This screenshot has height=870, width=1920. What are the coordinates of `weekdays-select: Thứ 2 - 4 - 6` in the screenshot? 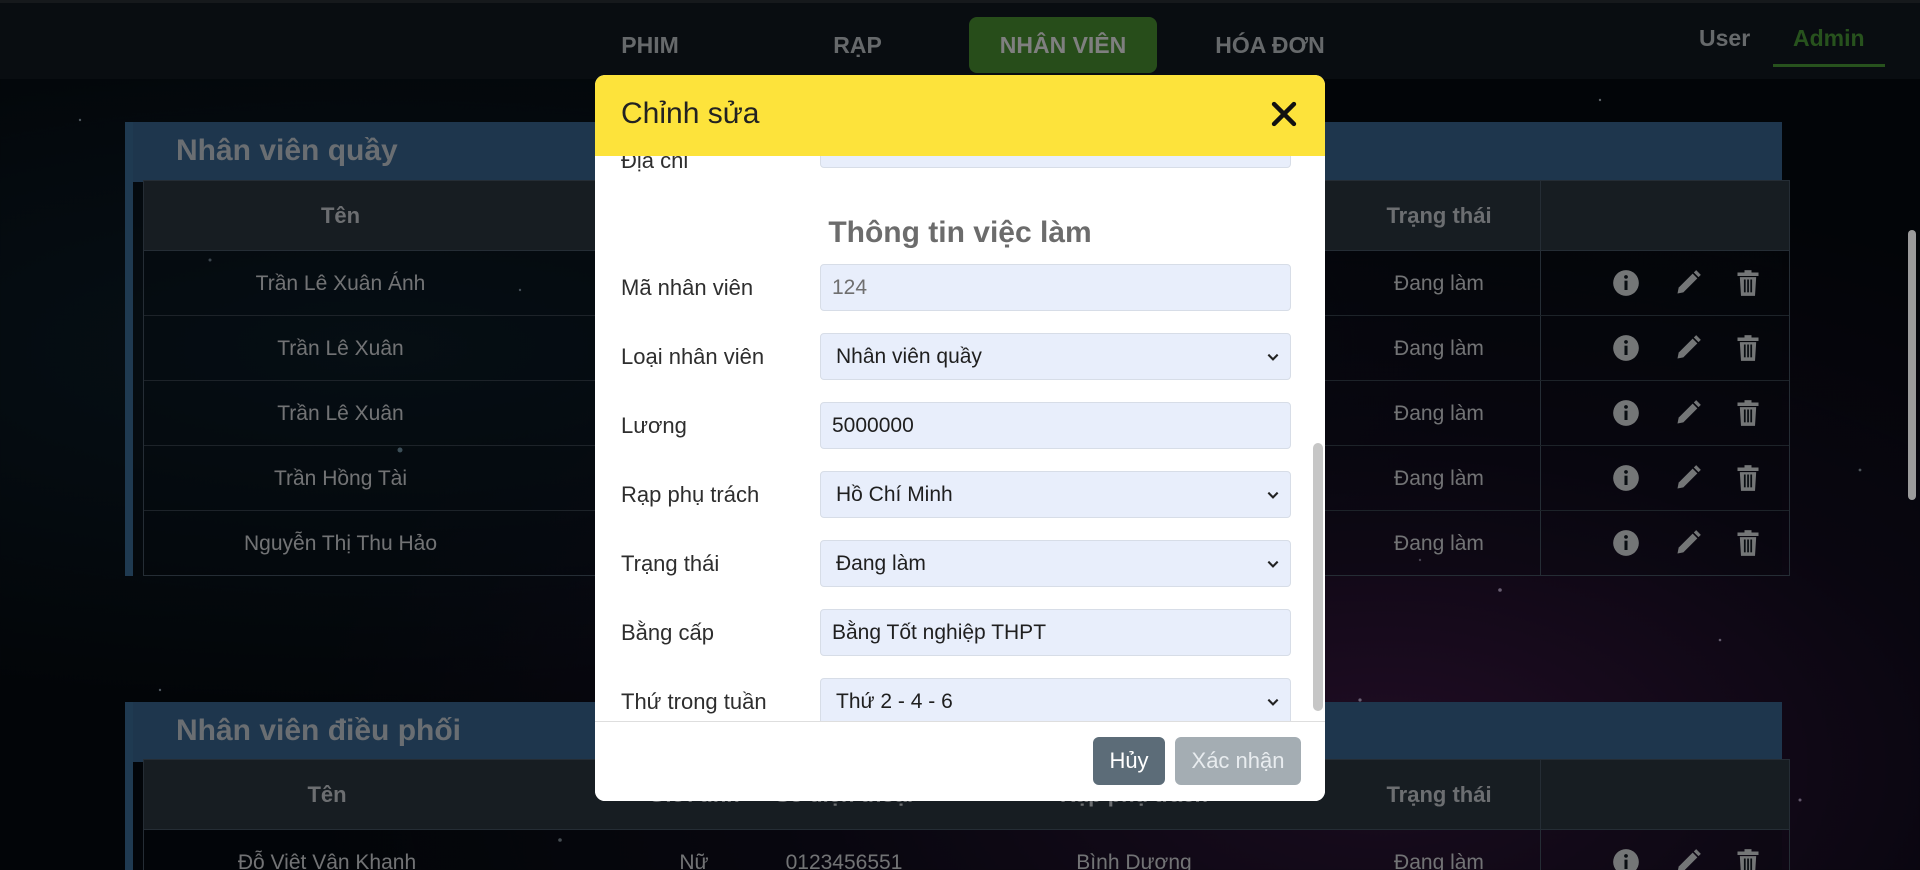 It's located at (1055, 699).